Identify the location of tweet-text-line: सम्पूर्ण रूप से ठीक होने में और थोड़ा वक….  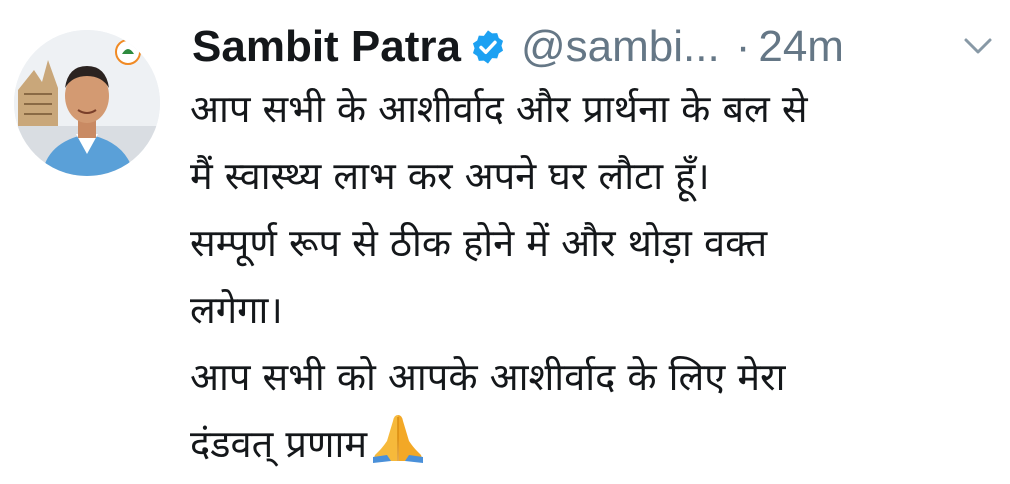
(479, 243).